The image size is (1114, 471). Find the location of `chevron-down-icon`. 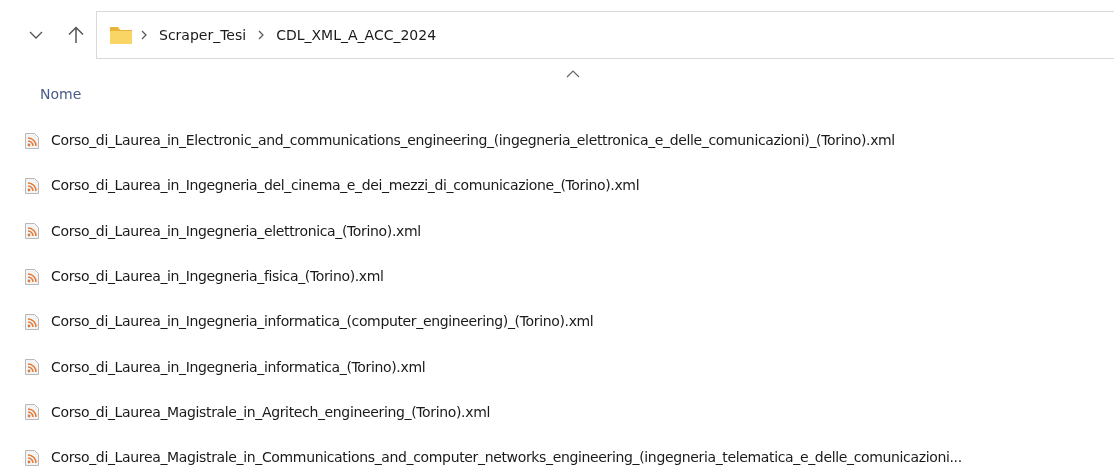

chevron-down-icon is located at coordinates (36, 35).